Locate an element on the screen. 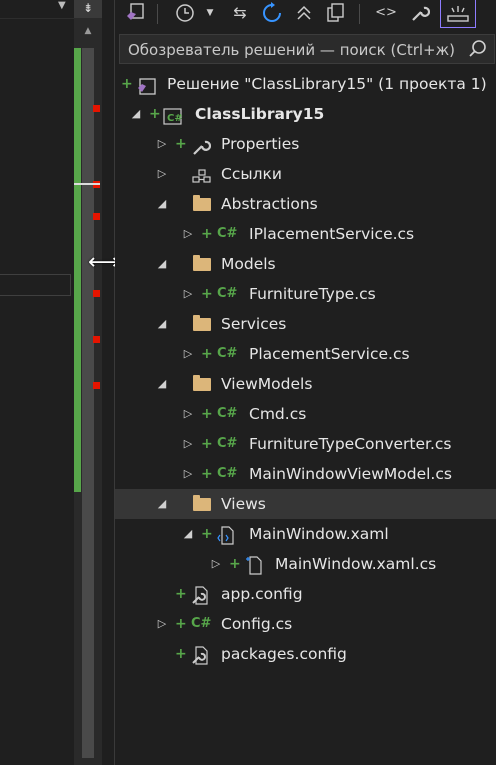 This screenshot has height=765, width=496. tree-item-label: Views is located at coordinates (243, 504).